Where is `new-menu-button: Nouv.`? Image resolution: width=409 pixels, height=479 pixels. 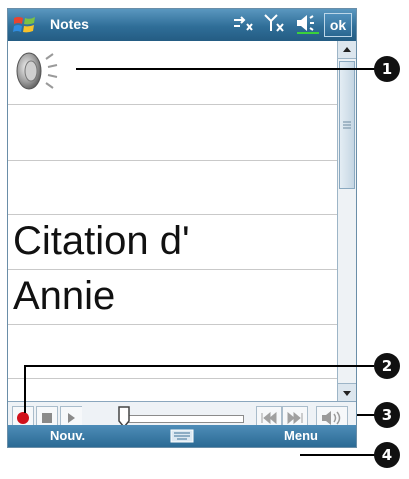
new-menu-button: Nouv. is located at coordinates (67, 435).